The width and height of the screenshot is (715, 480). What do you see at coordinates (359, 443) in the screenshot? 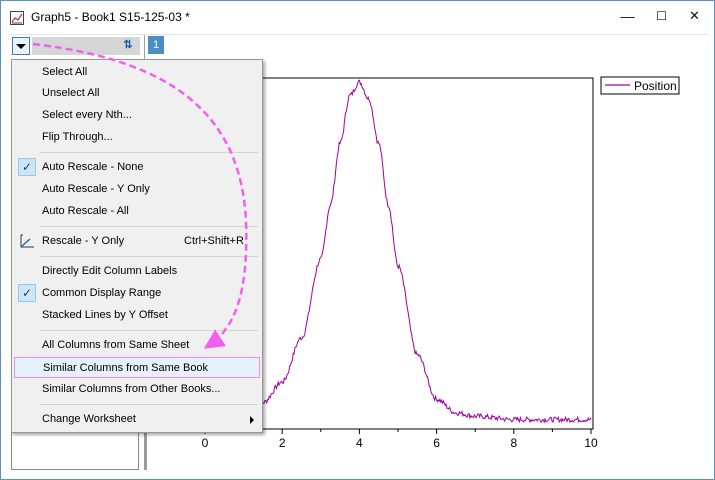
I see `x-tick-label: 4` at bounding box center [359, 443].